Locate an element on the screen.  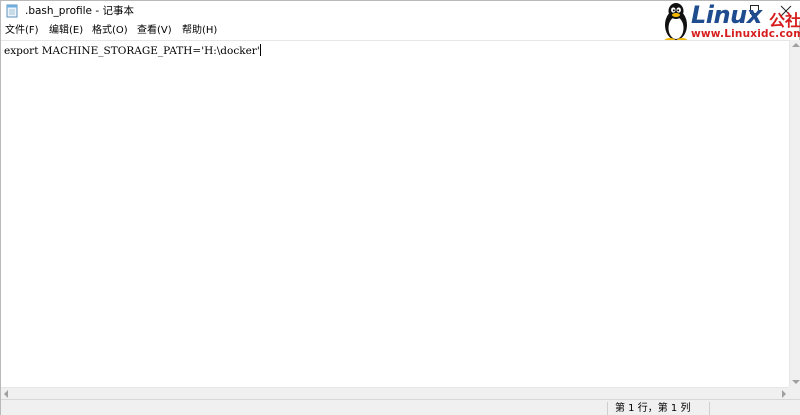
window-title: .bash_profile - 记事本 is located at coordinates (79, 11).